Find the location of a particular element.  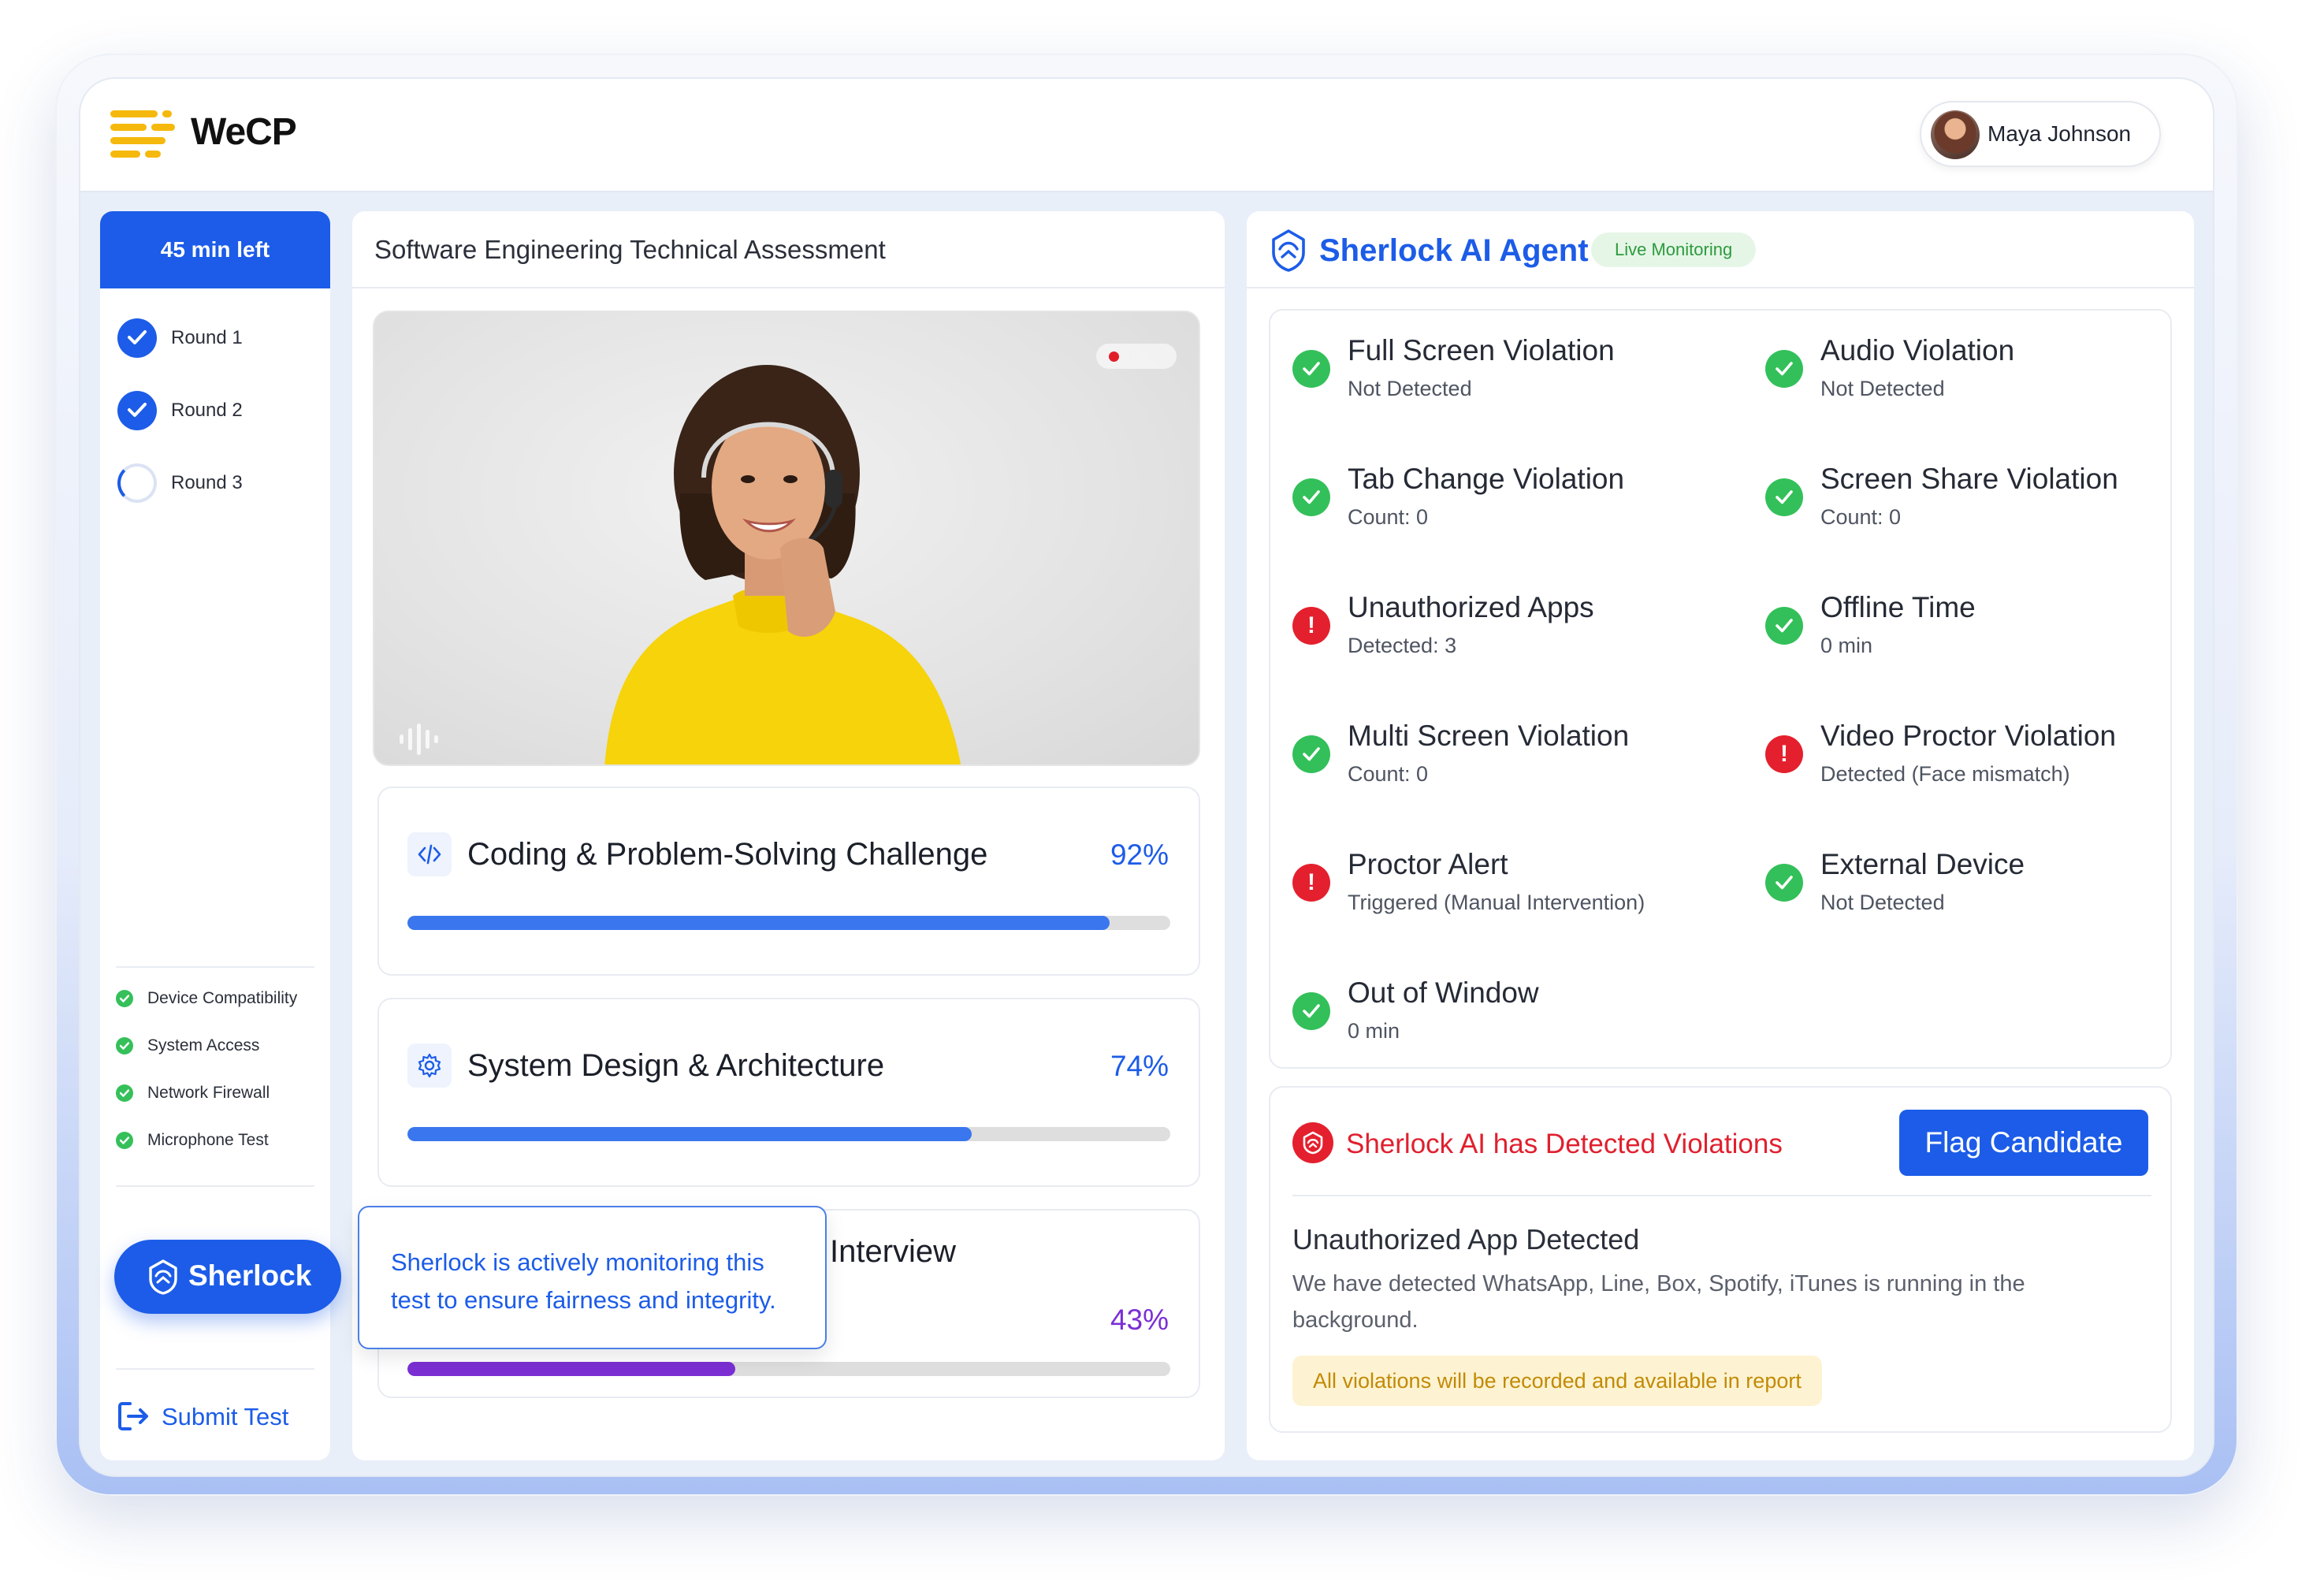

sherlock-alert-icon is located at coordinates (1312, 1143).